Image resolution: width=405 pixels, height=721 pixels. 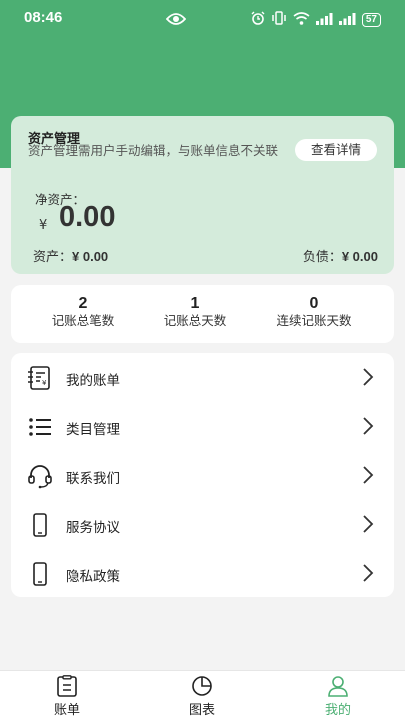 I want to click on menu-item-my-bills: ¥ 我的账单, so click(x=202, y=377).